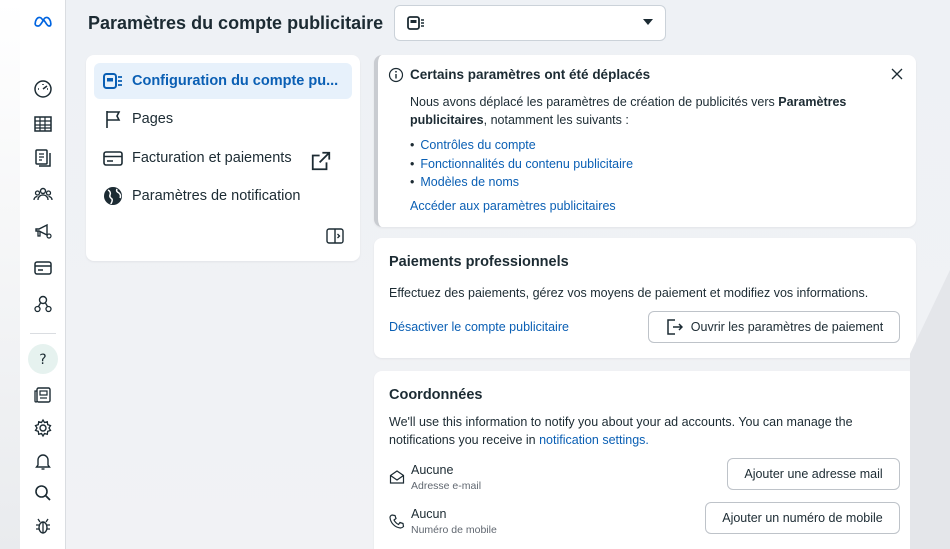 The image size is (950, 549). Describe the element at coordinates (43, 526) in the screenshot. I see `bug-icon` at that location.